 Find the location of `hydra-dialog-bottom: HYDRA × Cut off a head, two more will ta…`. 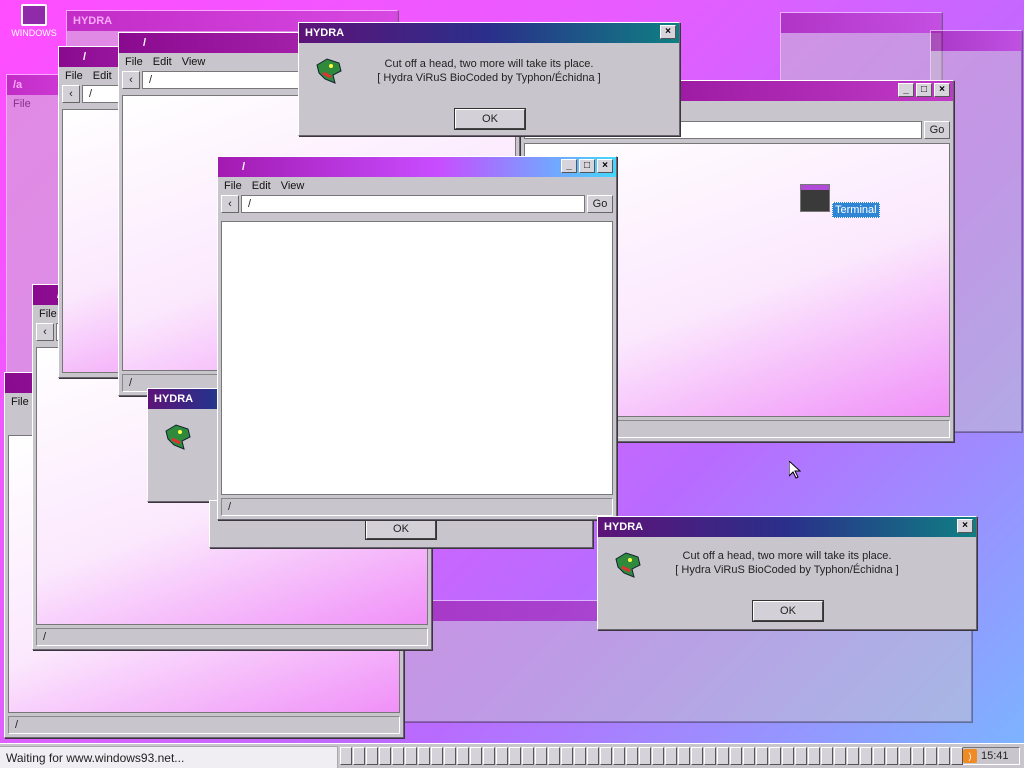

hydra-dialog-bottom: HYDRA × Cut off a head, two more will ta… is located at coordinates (787, 573).